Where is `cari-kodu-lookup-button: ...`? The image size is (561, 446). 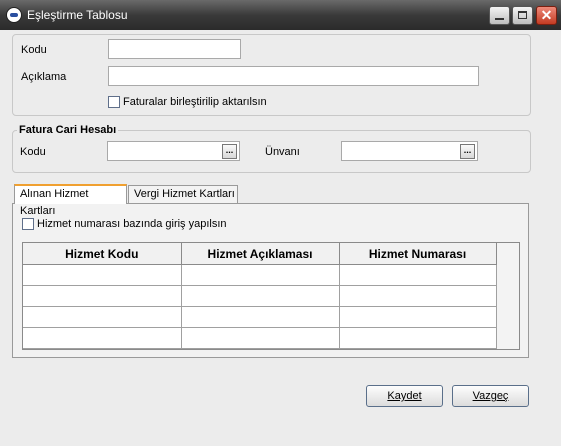 cari-kodu-lookup-button: ... is located at coordinates (229, 151).